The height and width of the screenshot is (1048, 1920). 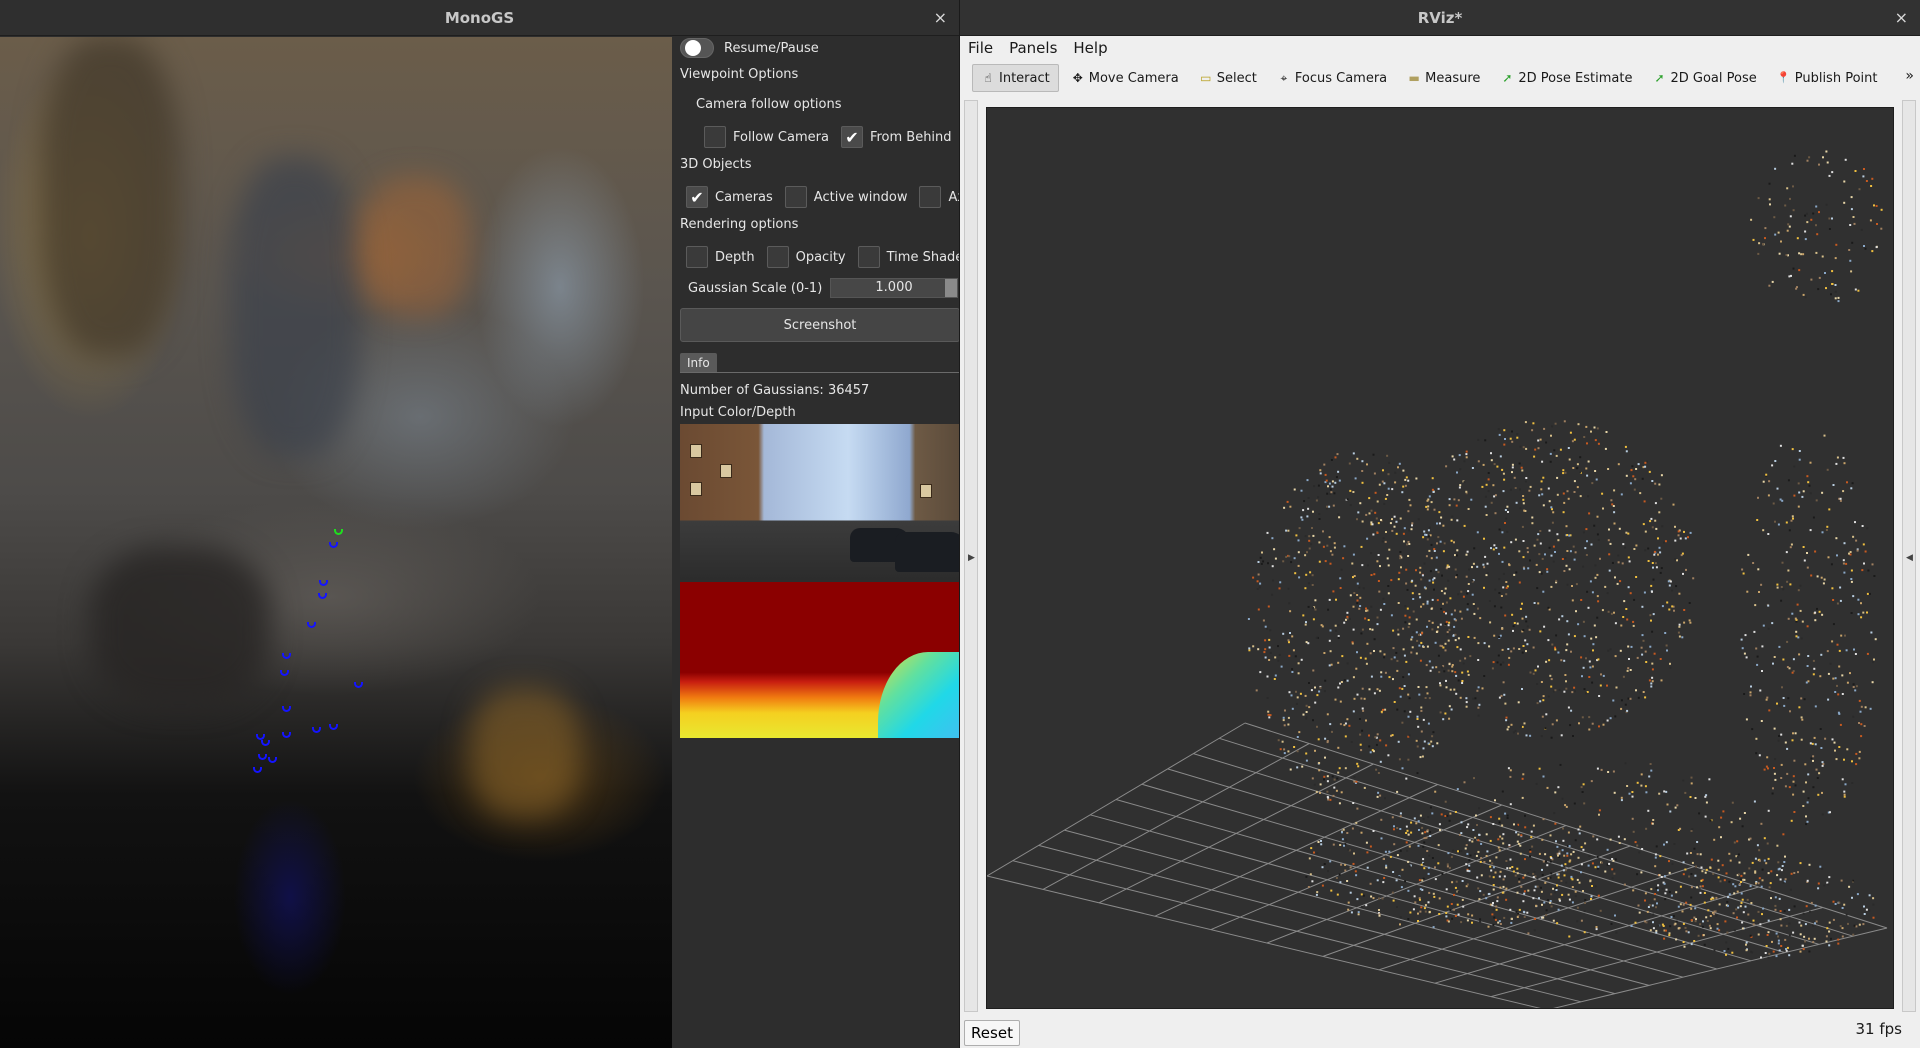 I want to click on menu-help: Help, so click(x=1090, y=48).